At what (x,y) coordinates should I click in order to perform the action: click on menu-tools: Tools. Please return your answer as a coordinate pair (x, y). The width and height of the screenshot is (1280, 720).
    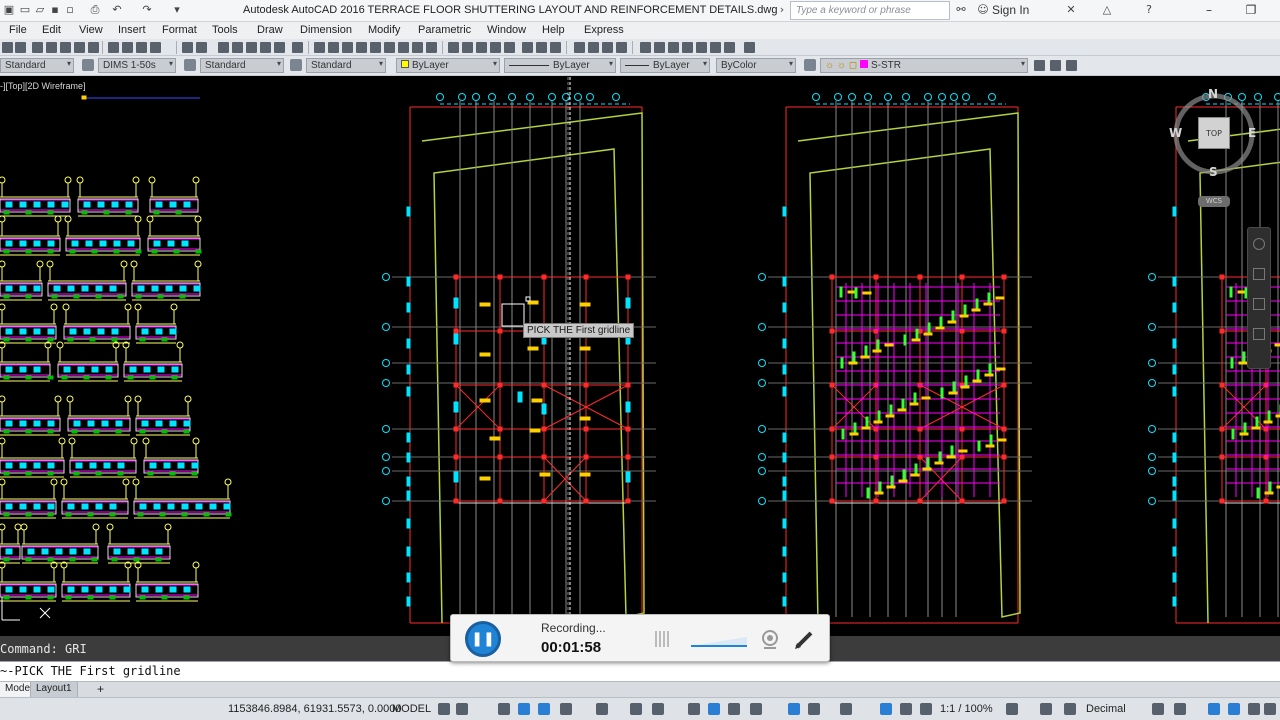
    Looking at the image, I should click on (225, 30).